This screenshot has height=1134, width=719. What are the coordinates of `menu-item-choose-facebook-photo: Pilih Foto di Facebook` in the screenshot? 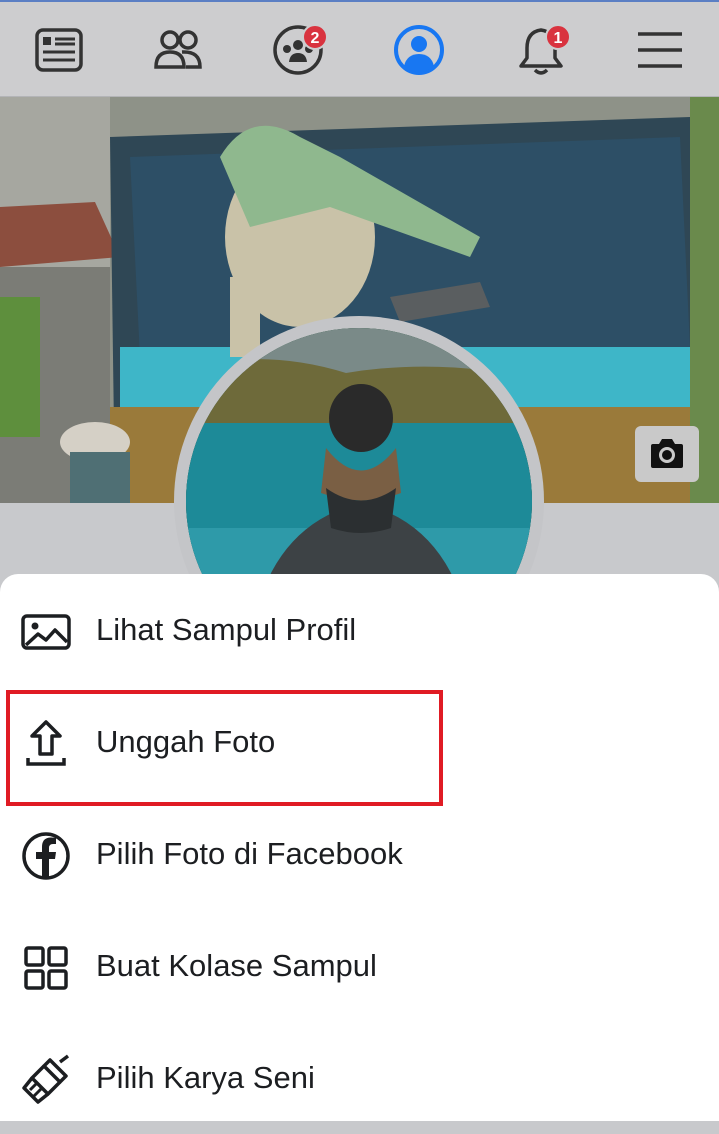 It's located at (359, 854).